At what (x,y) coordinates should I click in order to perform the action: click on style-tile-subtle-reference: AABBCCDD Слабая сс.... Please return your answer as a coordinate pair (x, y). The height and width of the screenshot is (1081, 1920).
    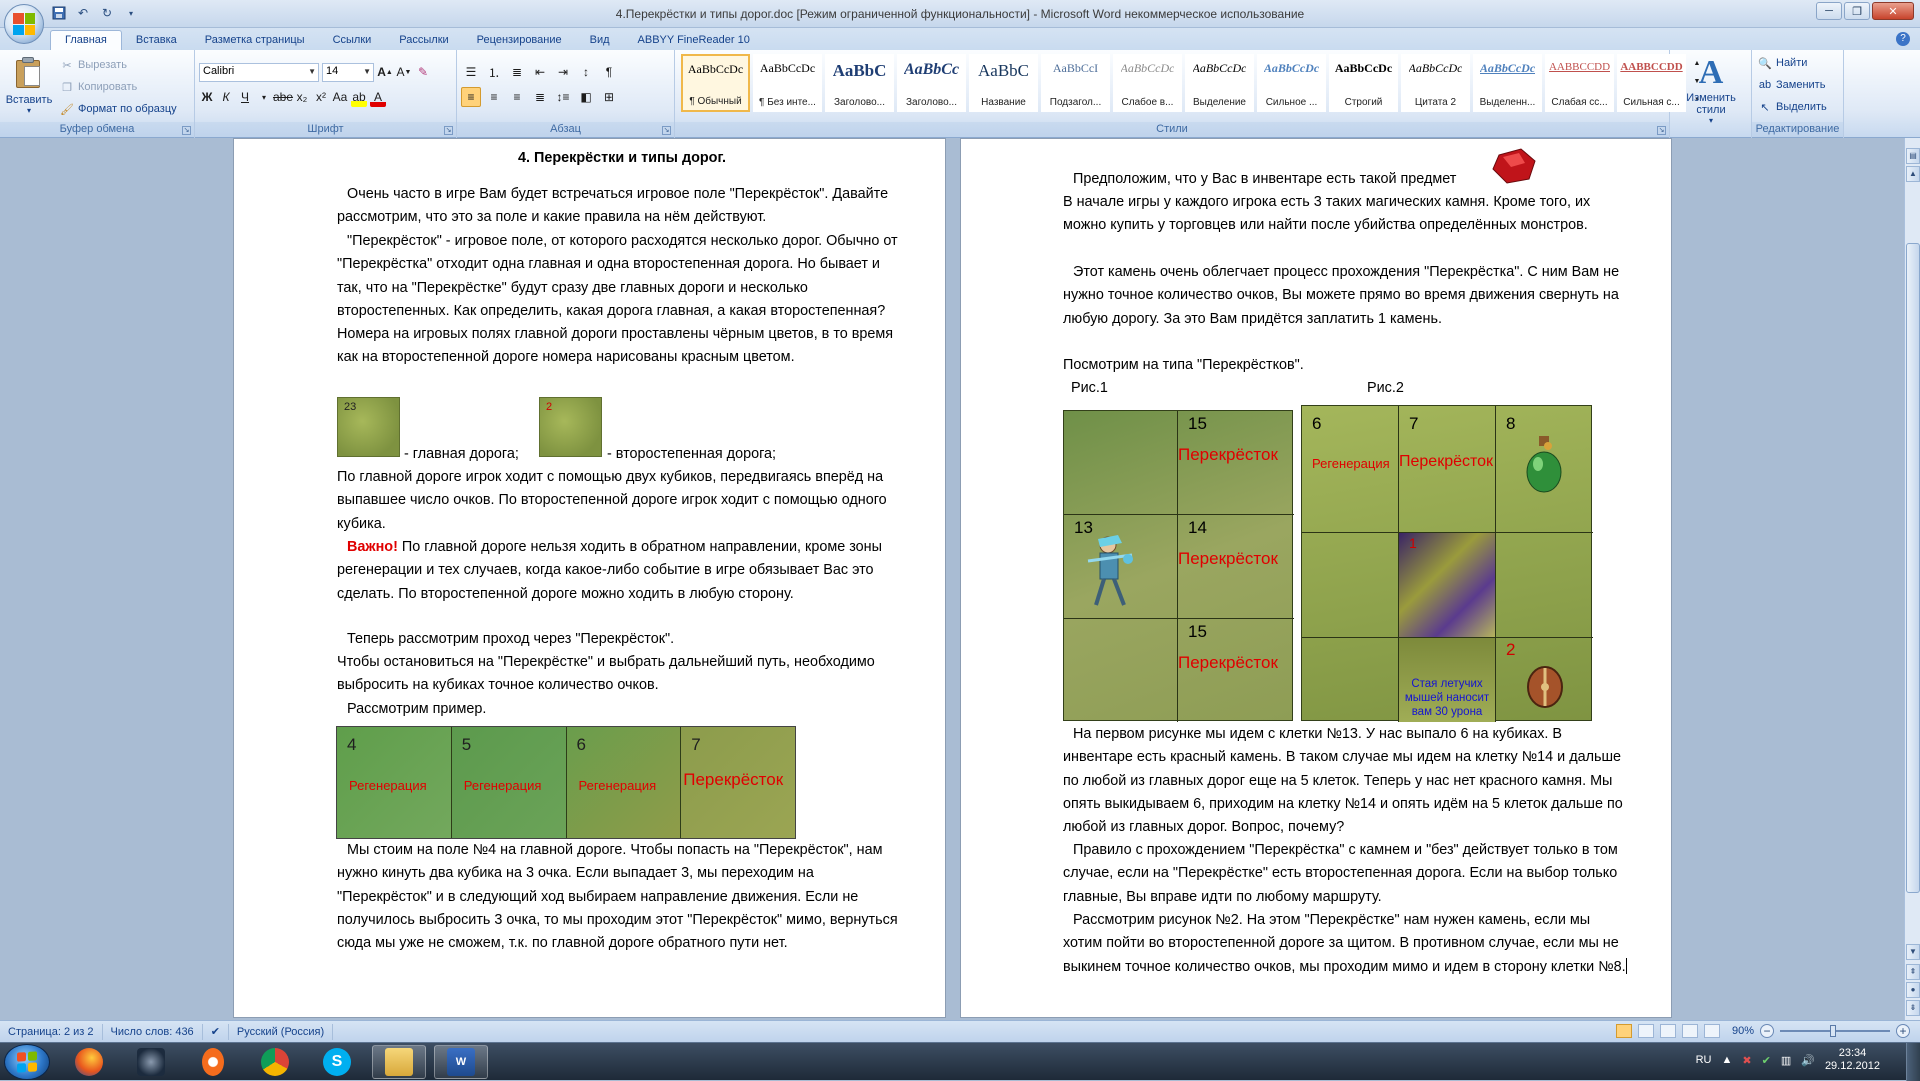
    Looking at the image, I should click on (1579, 83).